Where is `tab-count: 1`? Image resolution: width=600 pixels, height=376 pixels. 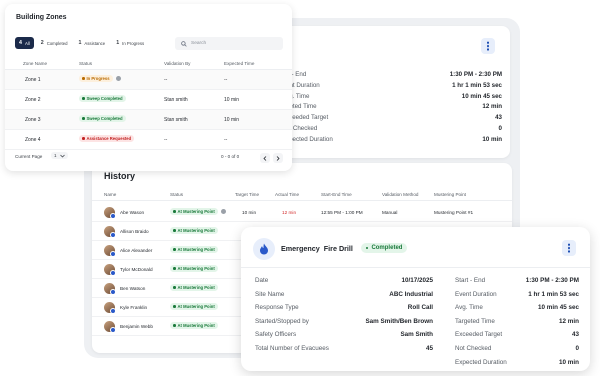
tab-count: 1 is located at coordinates (80, 43).